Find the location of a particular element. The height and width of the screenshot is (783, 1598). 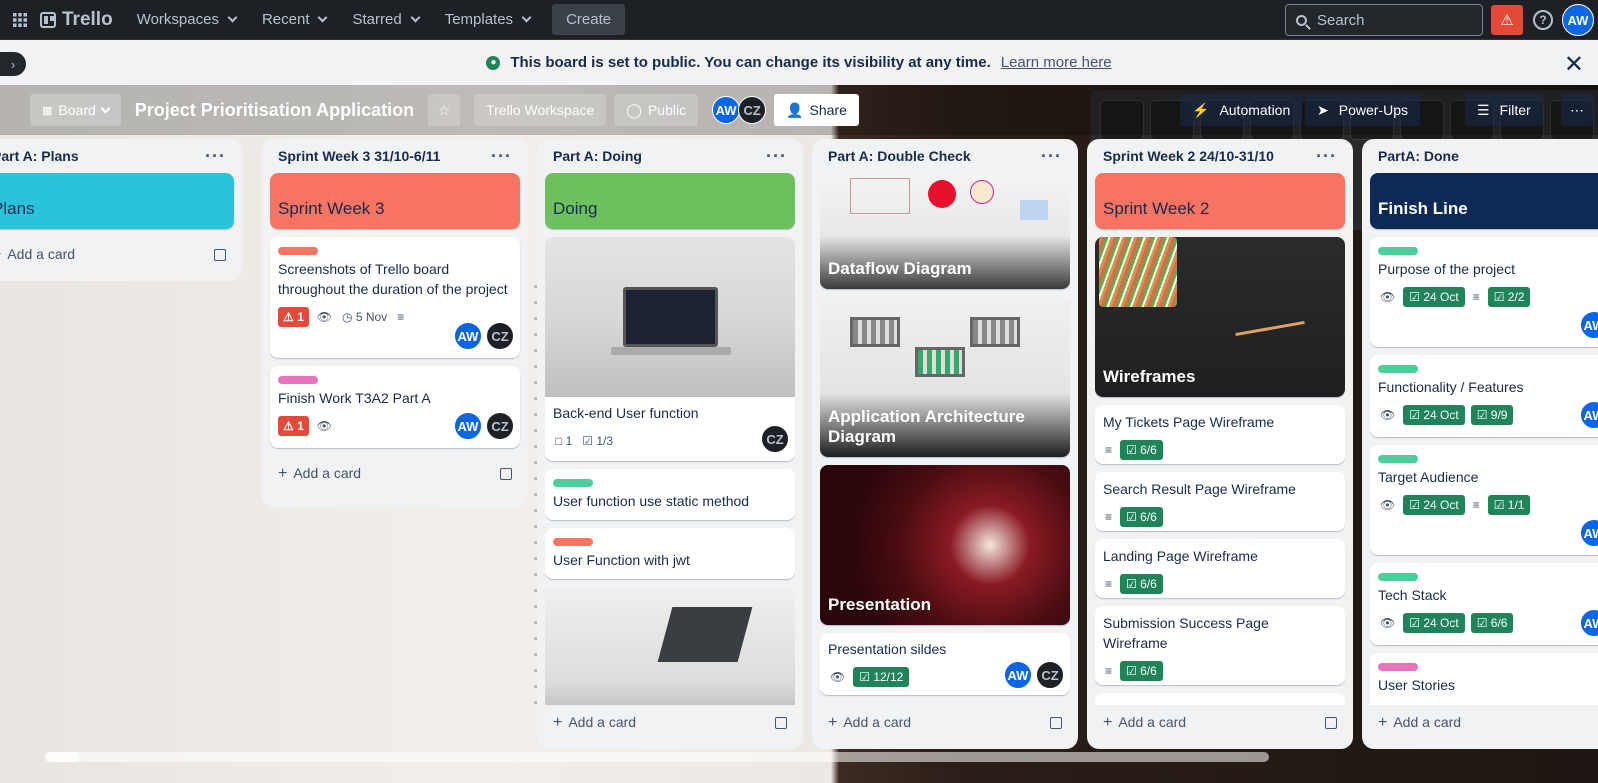

notification-badge: ⚠ 1 is located at coordinates (293, 317).